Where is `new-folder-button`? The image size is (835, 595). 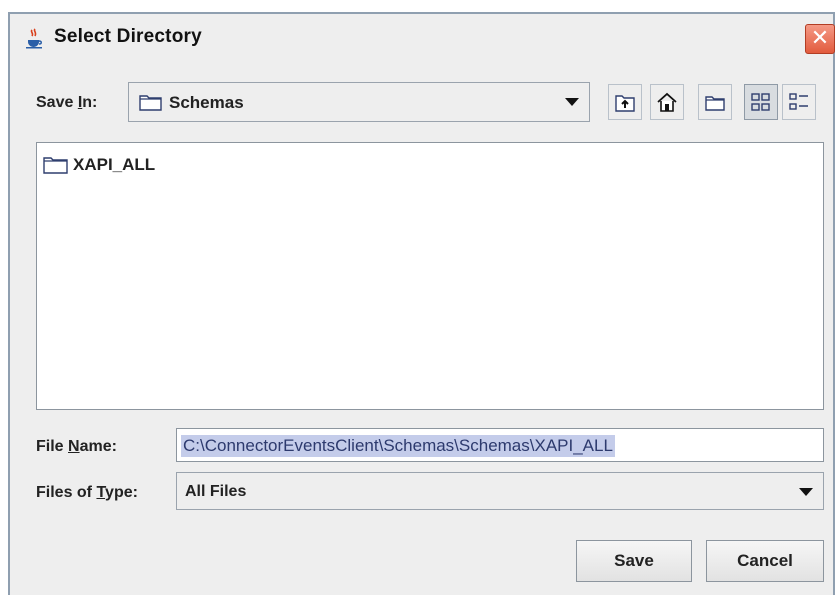 new-folder-button is located at coordinates (715, 102).